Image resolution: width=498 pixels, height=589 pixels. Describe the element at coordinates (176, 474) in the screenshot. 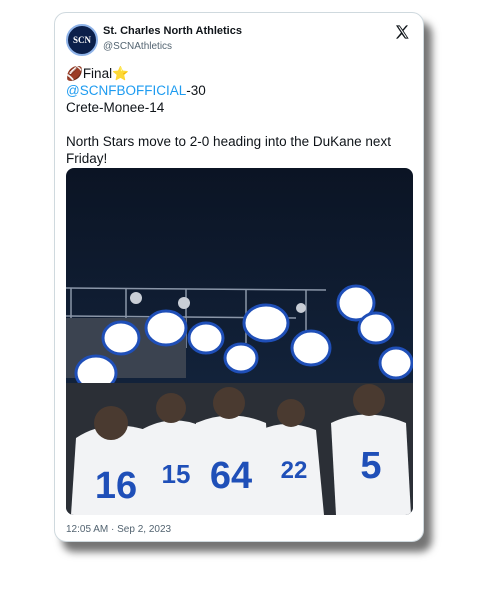

I see `jersey-number: 15` at that location.